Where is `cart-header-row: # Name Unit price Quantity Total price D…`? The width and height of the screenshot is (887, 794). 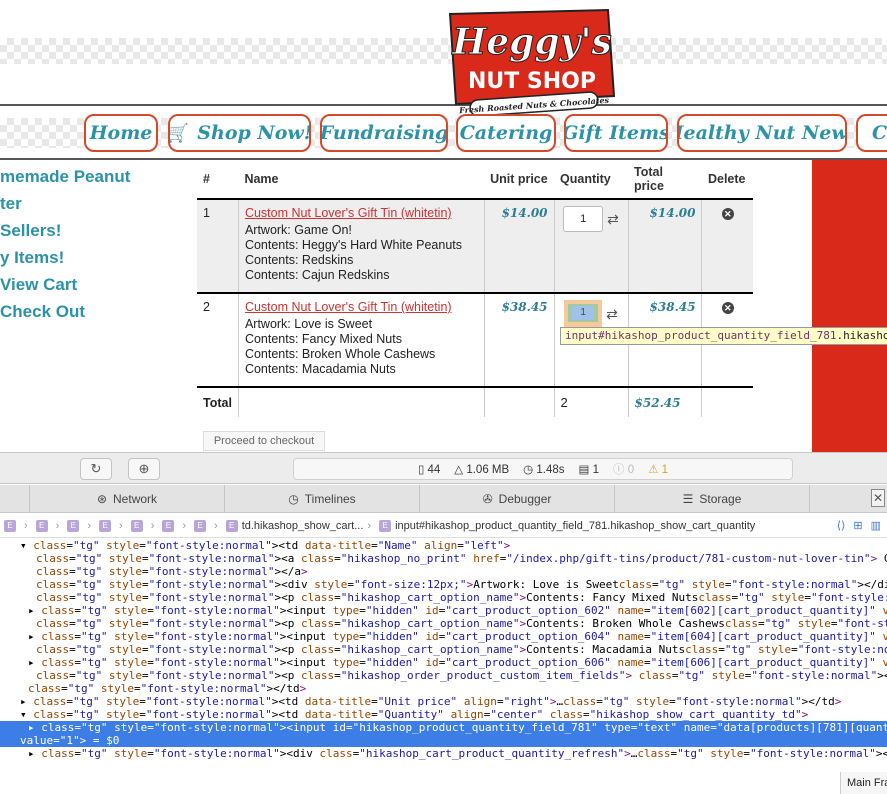
cart-header-row: # Name Unit price Quantity Total price D… is located at coordinates (475, 179).